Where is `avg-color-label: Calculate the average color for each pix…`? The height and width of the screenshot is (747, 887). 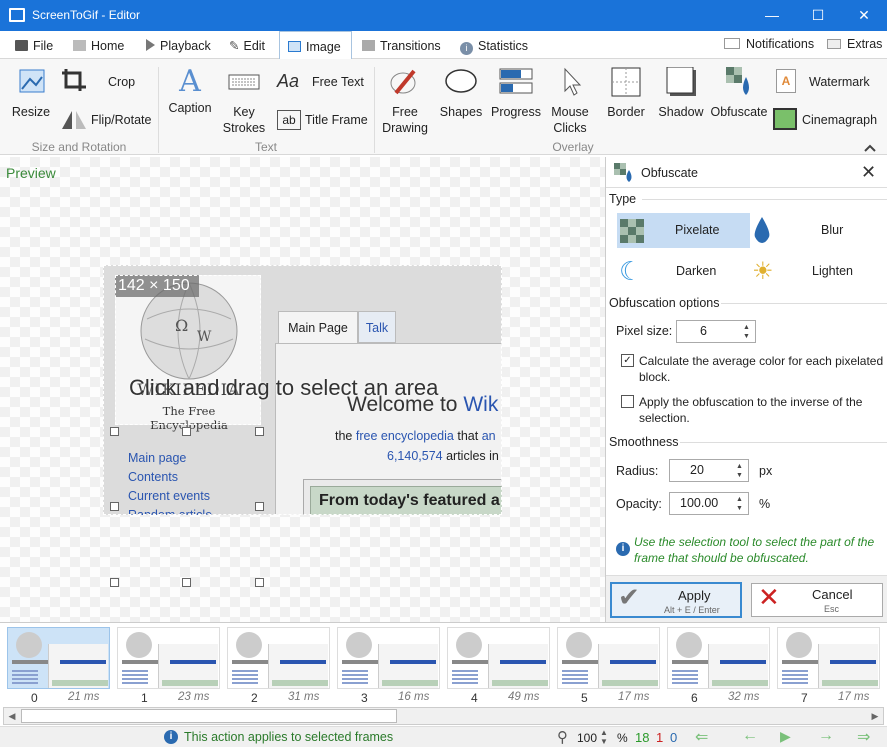
avg-color-label: Calculate the average color for each pix… is located at coordinates (761, 369).